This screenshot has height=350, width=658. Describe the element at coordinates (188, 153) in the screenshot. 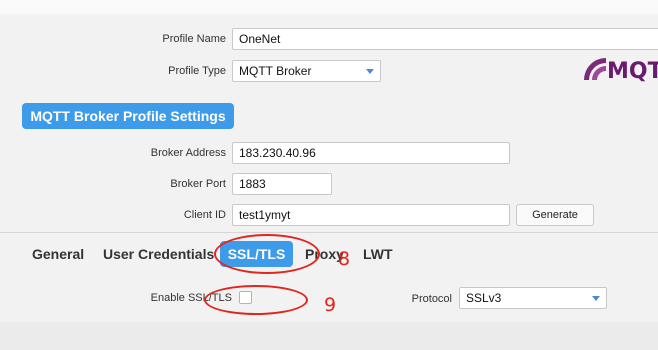

I see `broker-address-label: Broker Address` at that location.